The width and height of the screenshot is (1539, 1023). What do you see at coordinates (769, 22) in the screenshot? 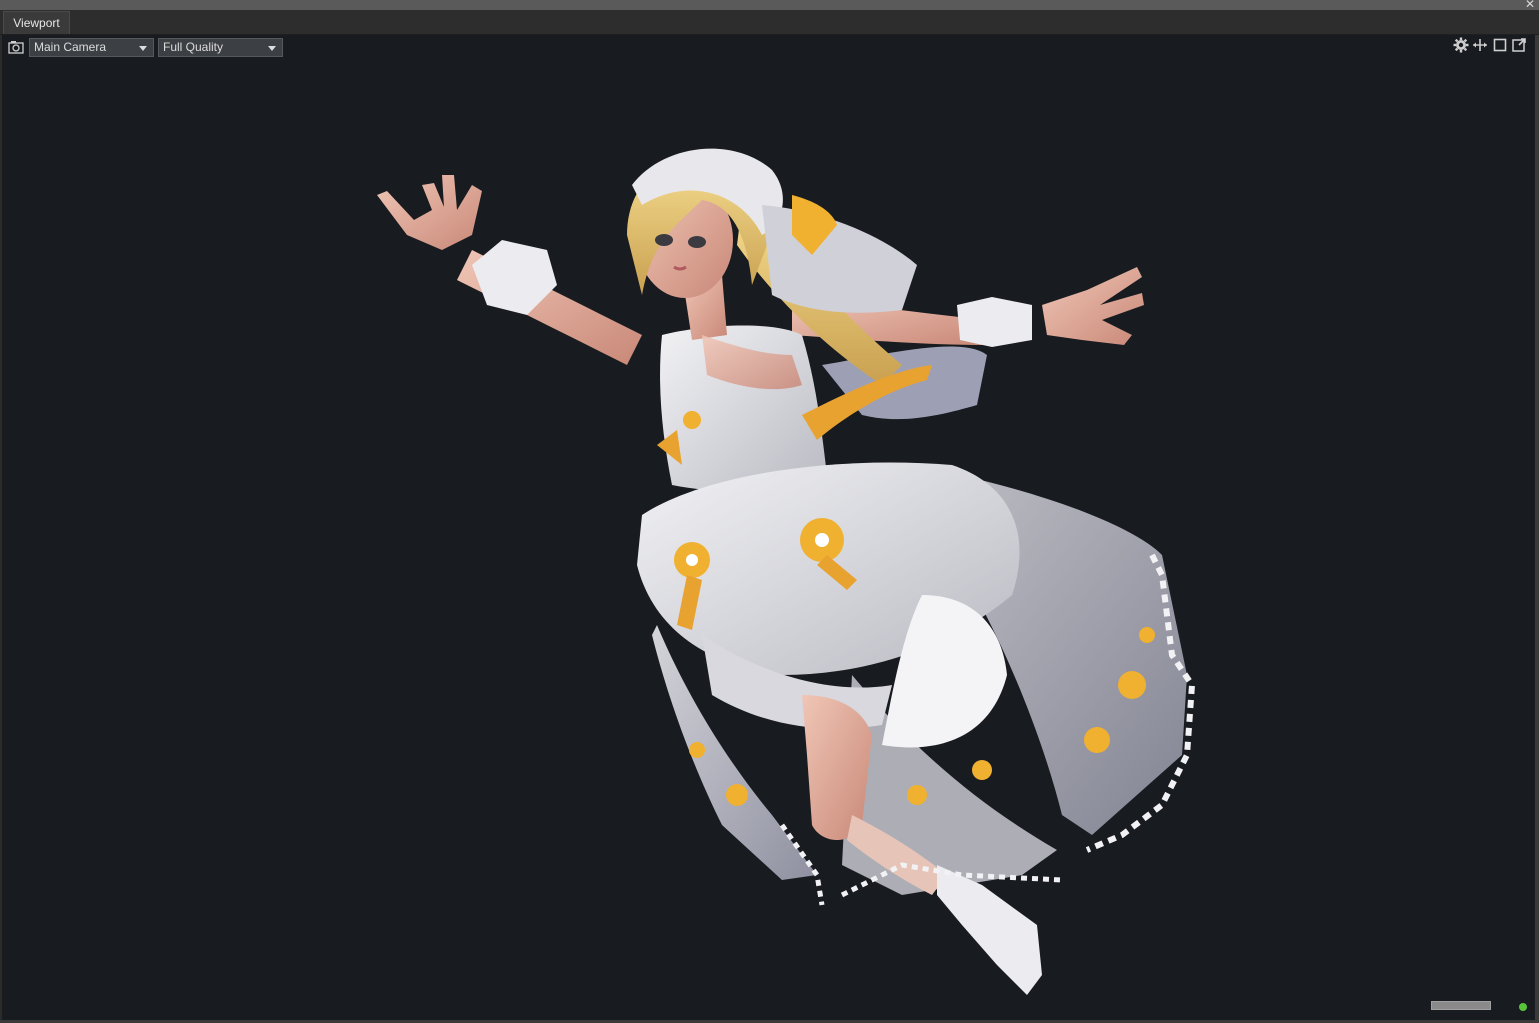
I see `tab-bar: Viewport` at bounding box center [769, 22].